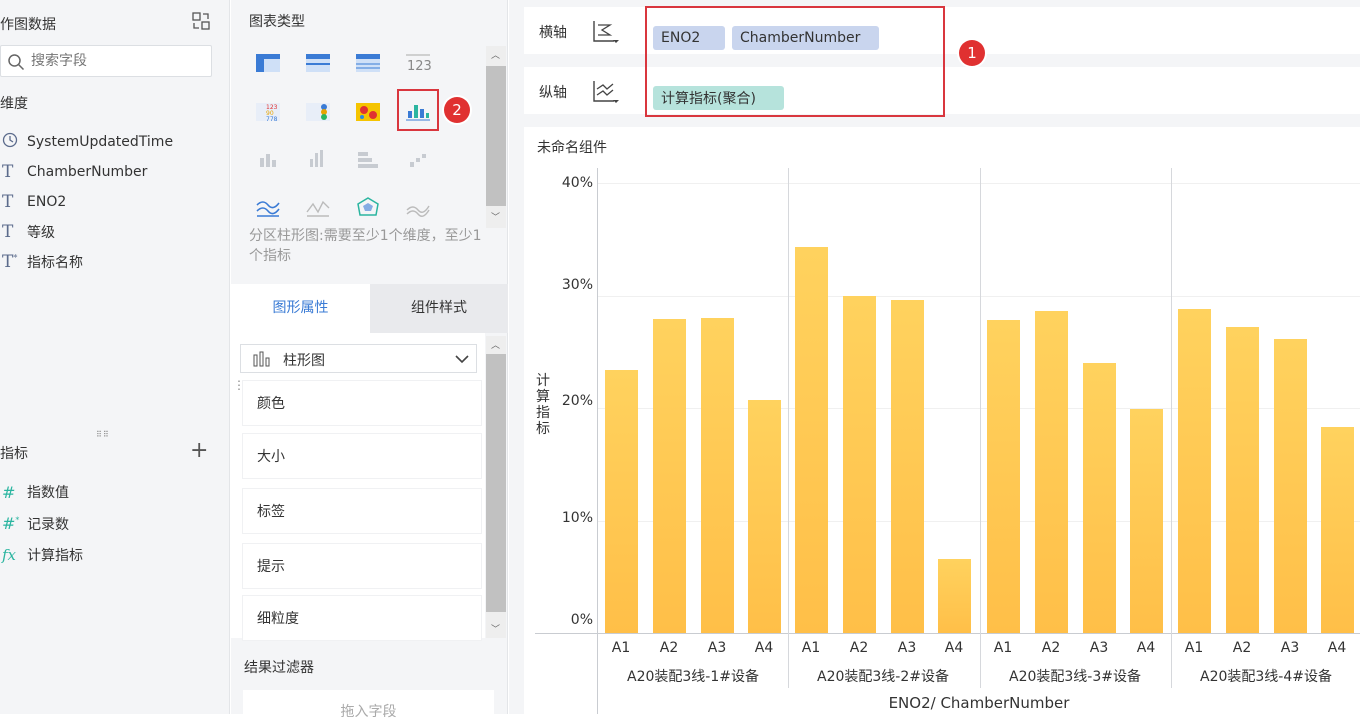  Describe the element at coordinates (28, 25) in the screenshot. I see `data-panel-title: 作图数据` at that location.